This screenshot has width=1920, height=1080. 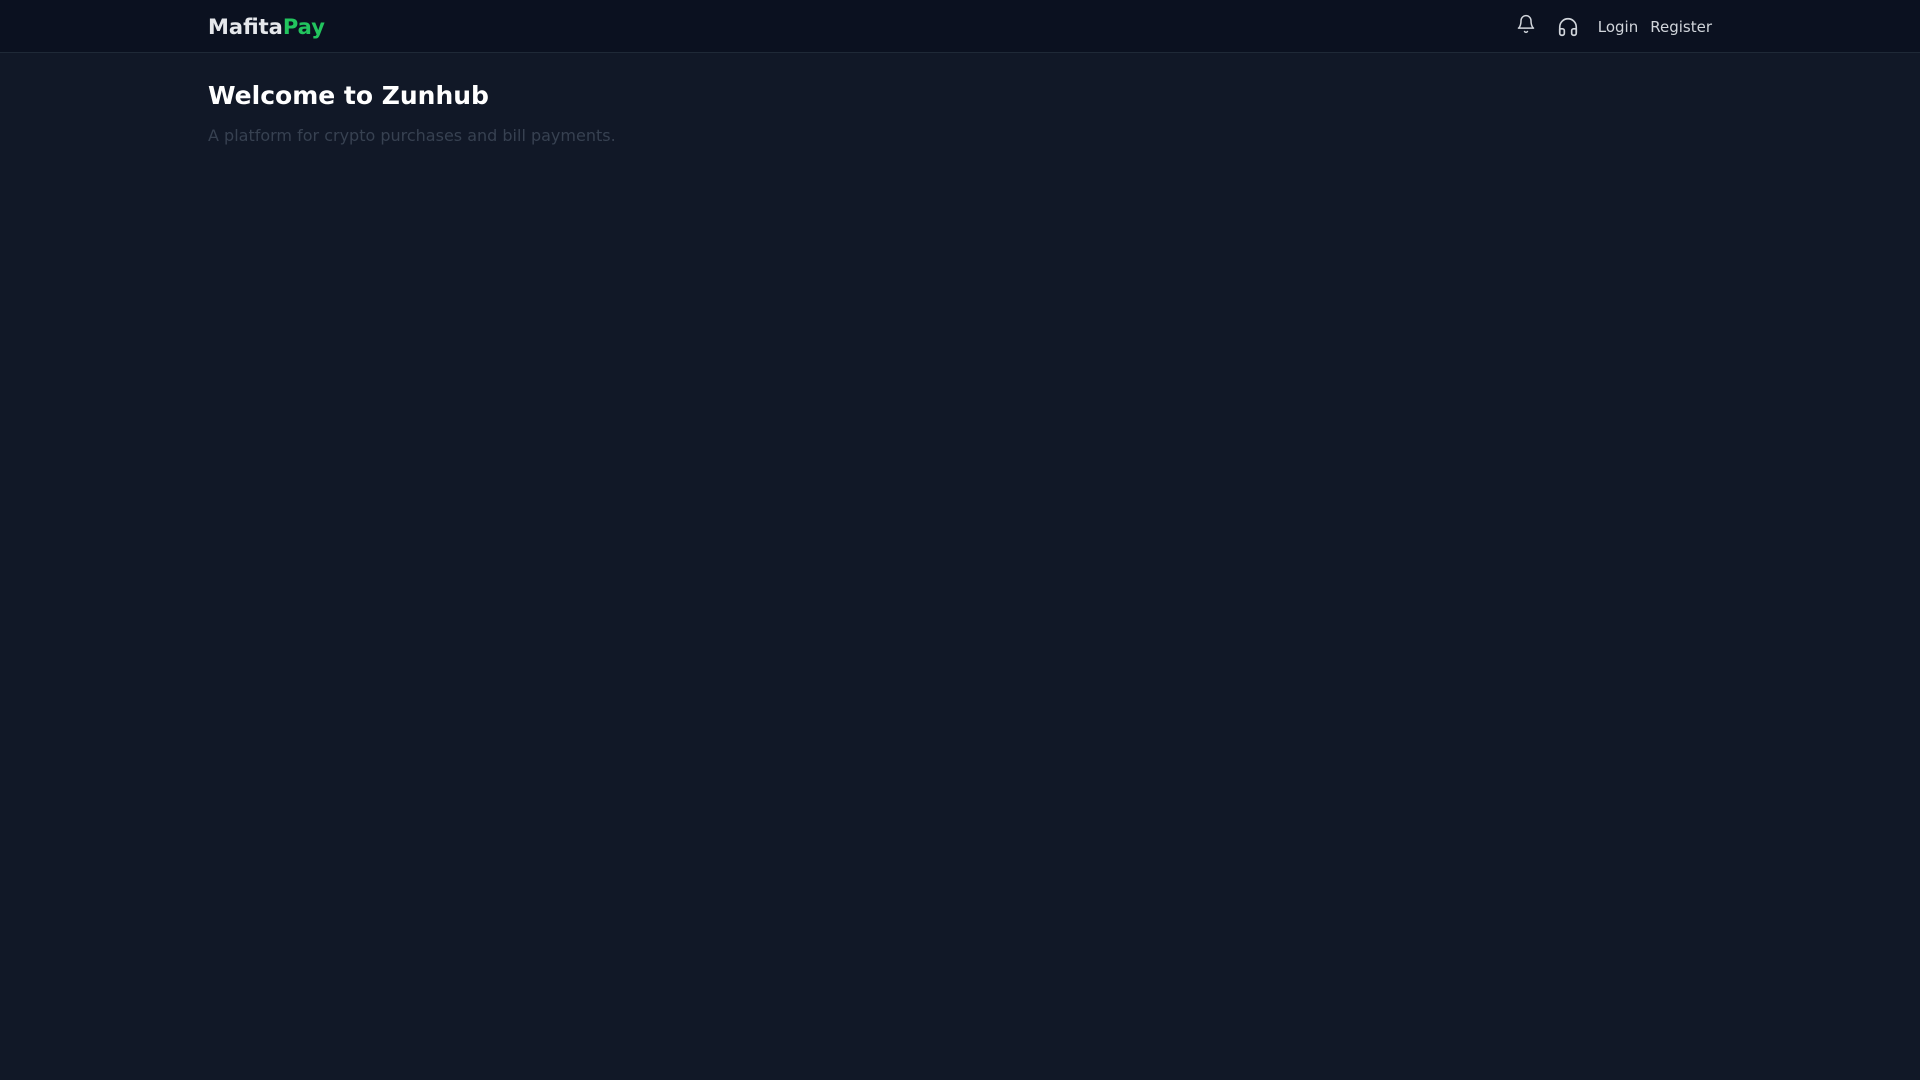 I want to click on brand-name-accent: Pay, so click(x=303, y=27).